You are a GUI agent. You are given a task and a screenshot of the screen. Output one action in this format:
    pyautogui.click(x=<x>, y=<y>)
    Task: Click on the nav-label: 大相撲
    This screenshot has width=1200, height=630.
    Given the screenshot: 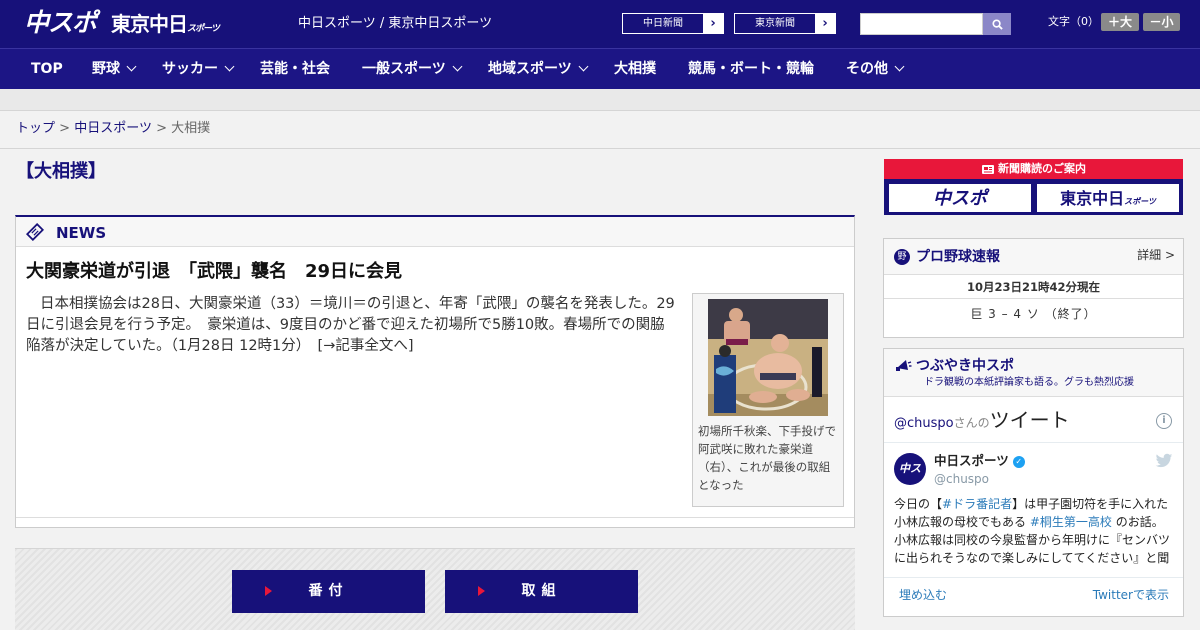 What is the action you would take?
    pyautogui.click(x=635, y=69)
    